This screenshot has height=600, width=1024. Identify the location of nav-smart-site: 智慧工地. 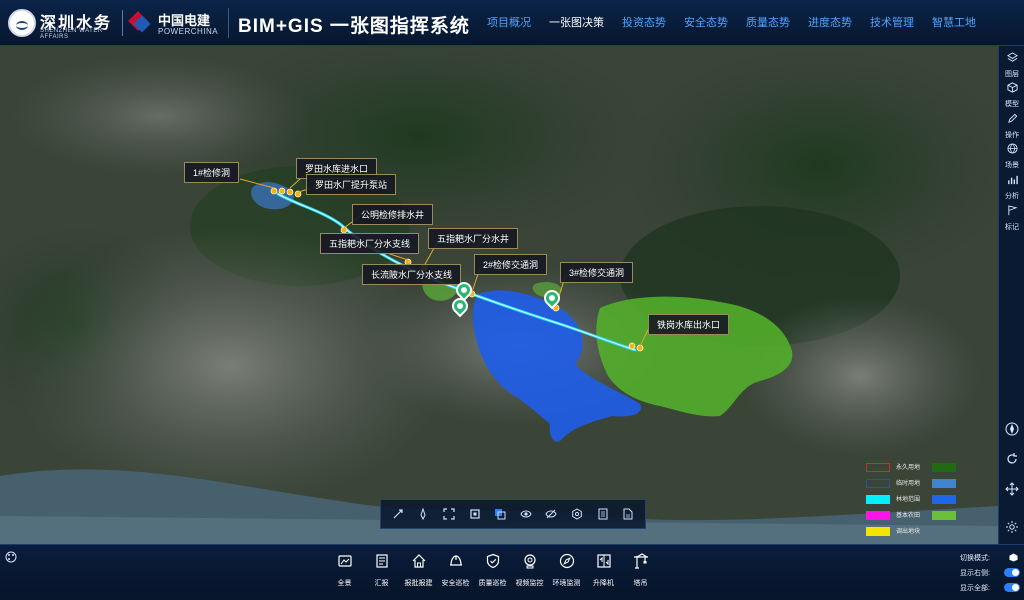
(954, 23).